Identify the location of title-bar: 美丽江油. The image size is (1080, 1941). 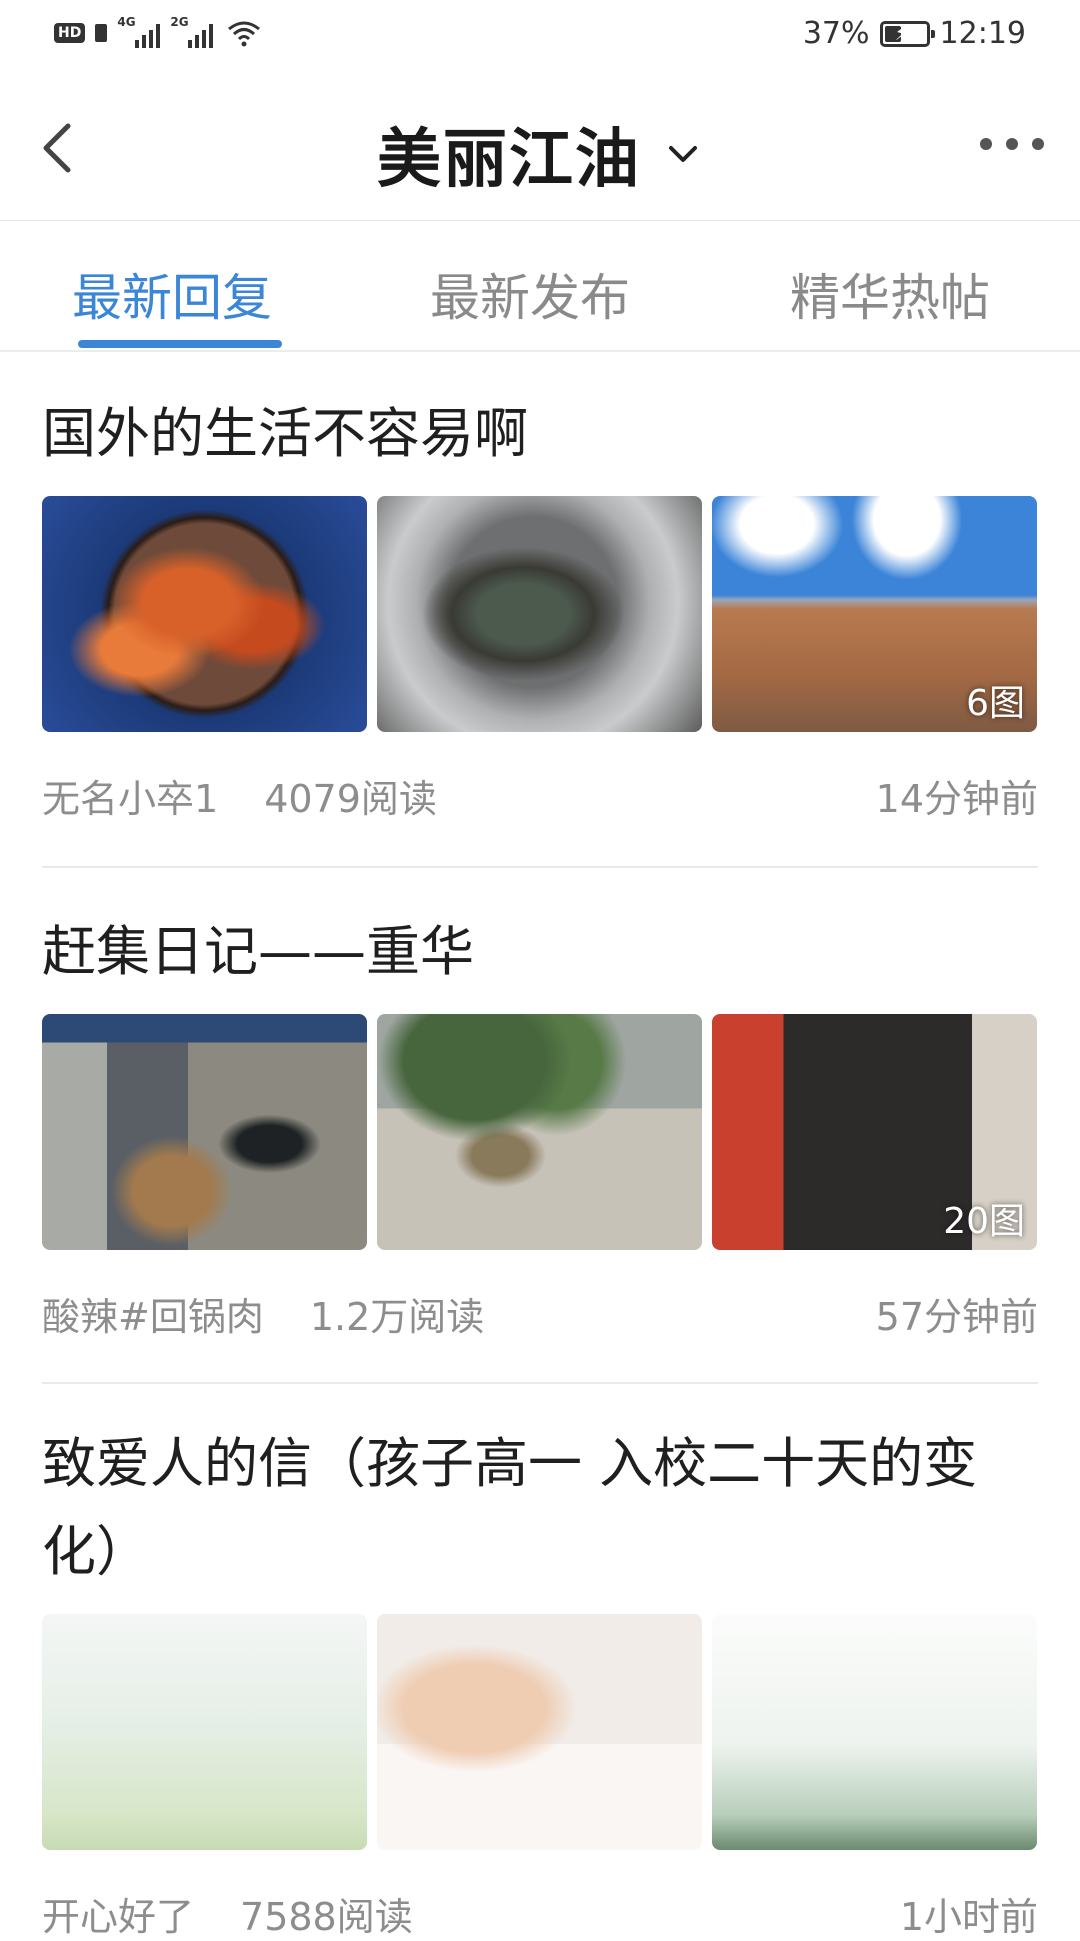
(540, 150).